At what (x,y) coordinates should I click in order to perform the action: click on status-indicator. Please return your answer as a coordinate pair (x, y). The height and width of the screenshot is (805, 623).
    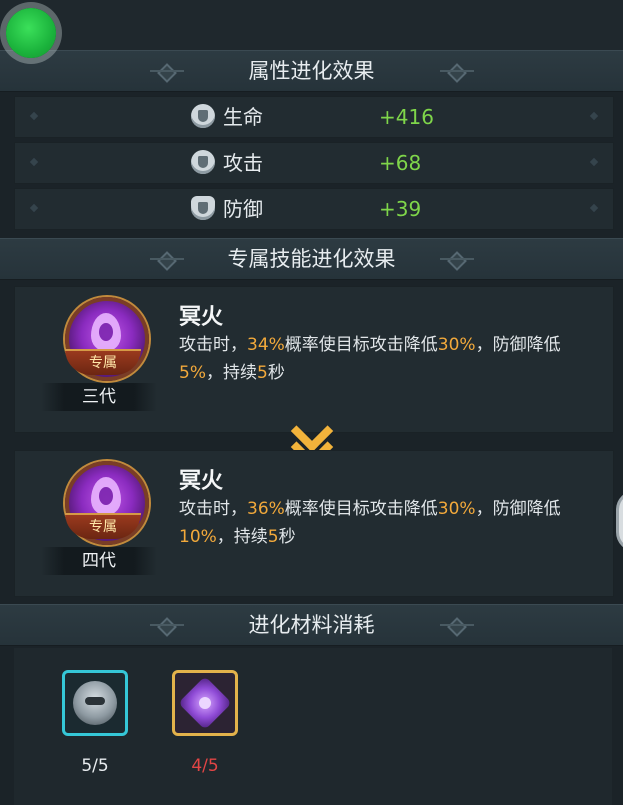
    Looking at the image, I should click on (31, 33).